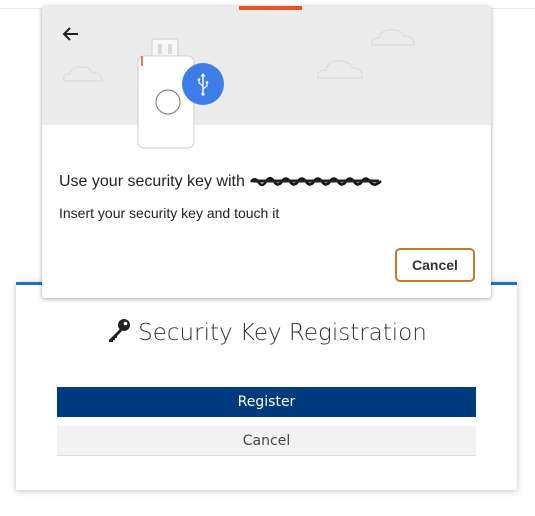 This screenshot has width=535, height=516. I want to click on usb-icon, so click(203, 84).